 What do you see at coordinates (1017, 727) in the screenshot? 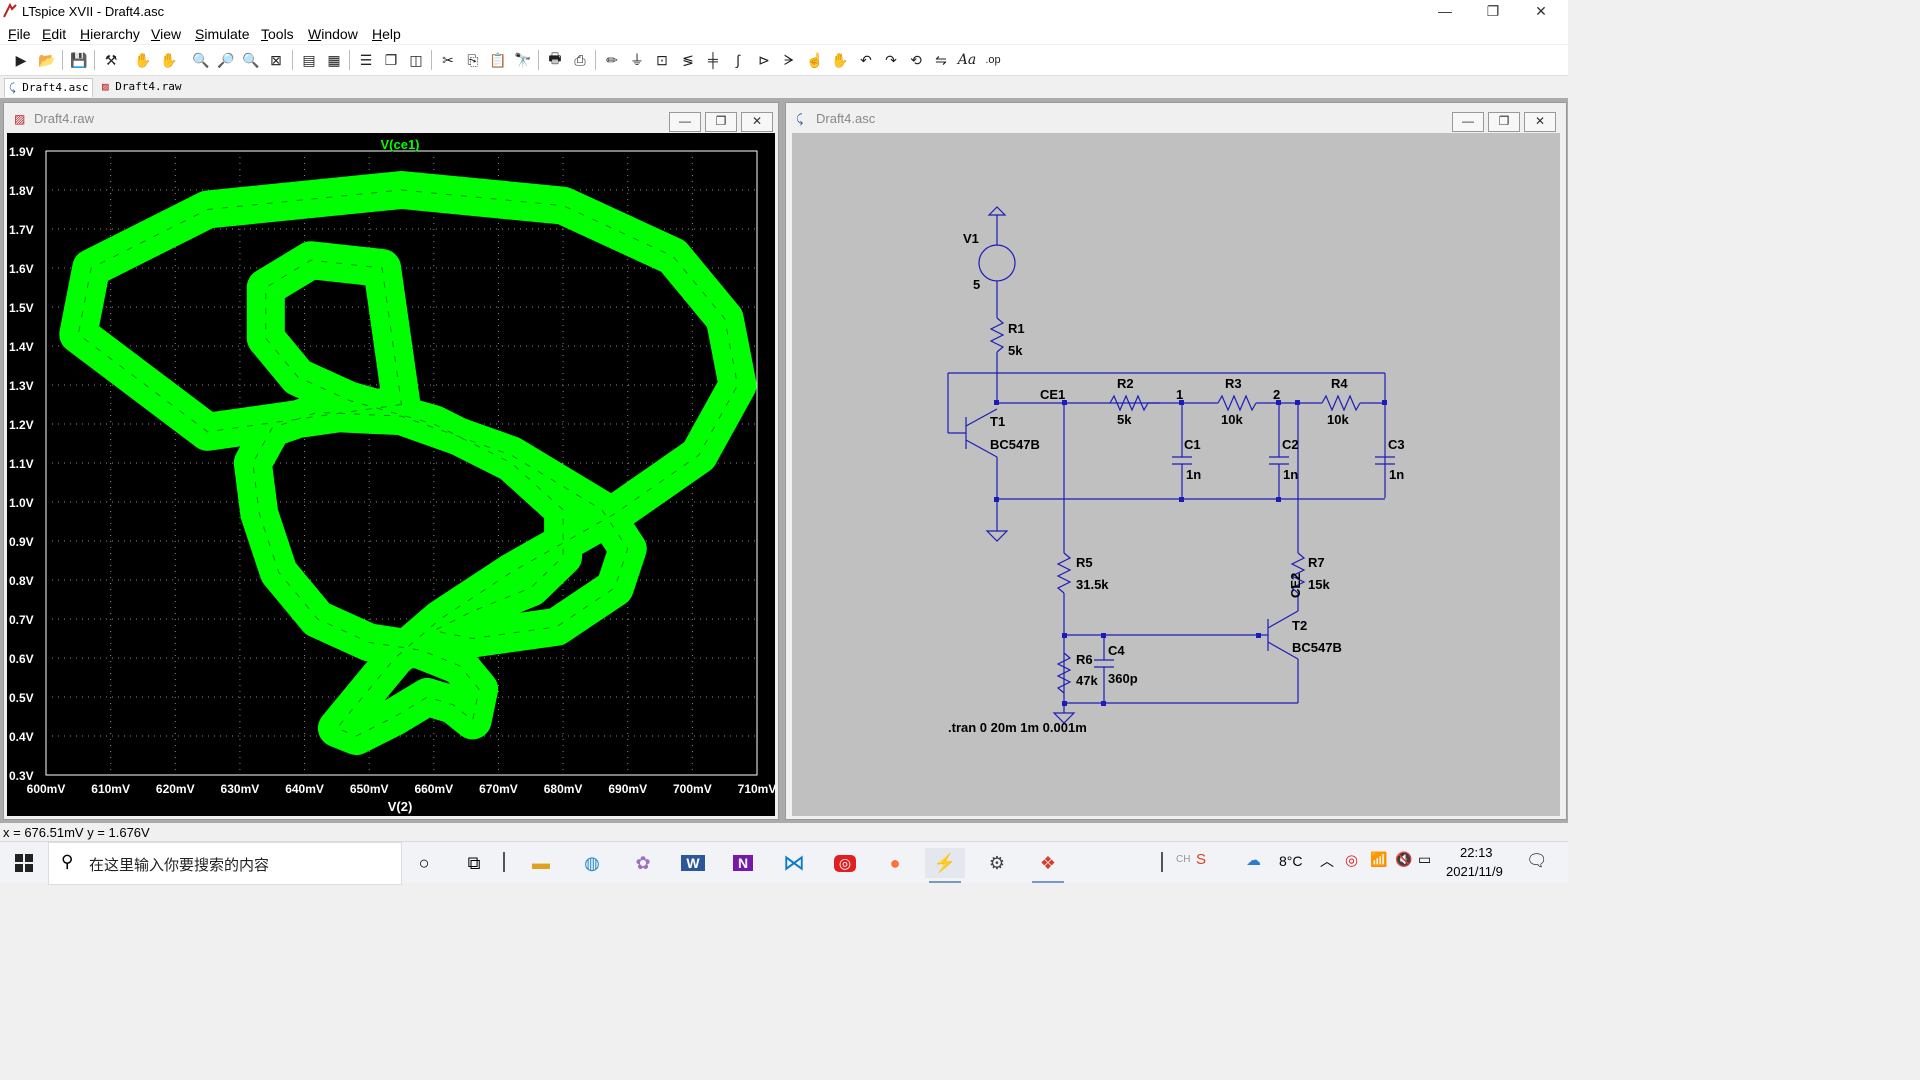
I see `spice-directive: .tran 0 20m 1m 0.001m` at bounding box center [1017, 727].